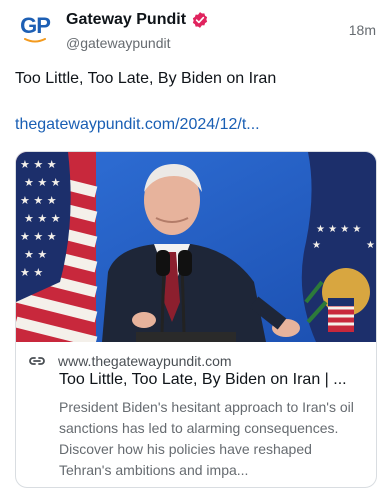 This screenshot has height=500, width=392. Describe the element at coordinates (362, 30) in the screenshot. I see `post-timestamp: 18m` at that location.